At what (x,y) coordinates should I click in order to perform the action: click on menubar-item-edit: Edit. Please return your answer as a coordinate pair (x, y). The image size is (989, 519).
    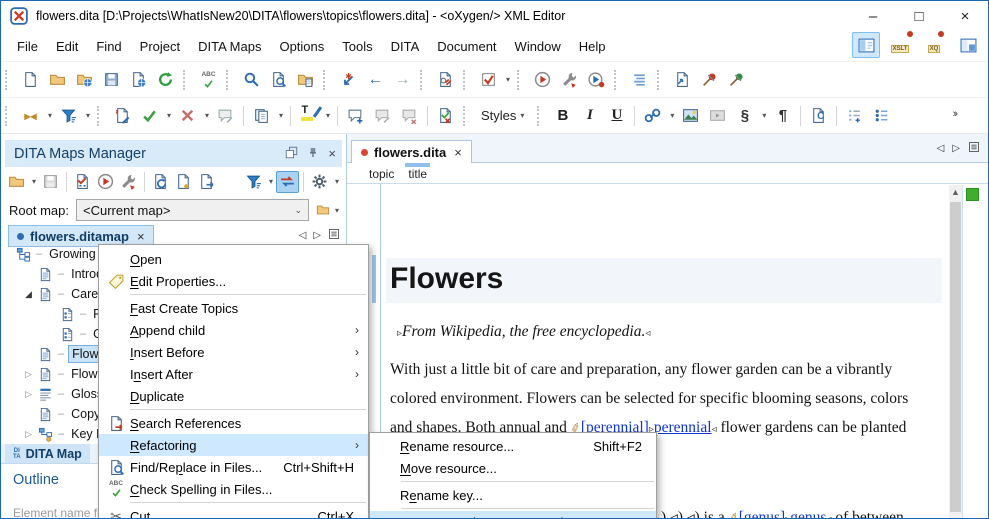
    Looking at the image, I should click on (67, 46).